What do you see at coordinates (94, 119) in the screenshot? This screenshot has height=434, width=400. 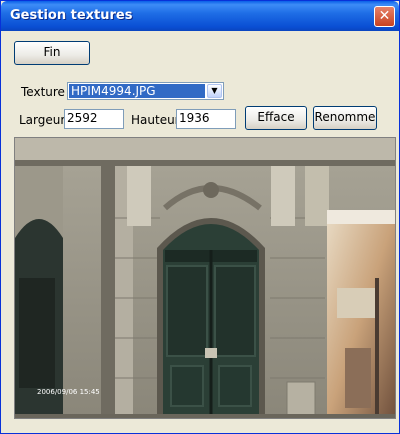 I see `largeur-input: 2592` at bounding box center [94, 119].